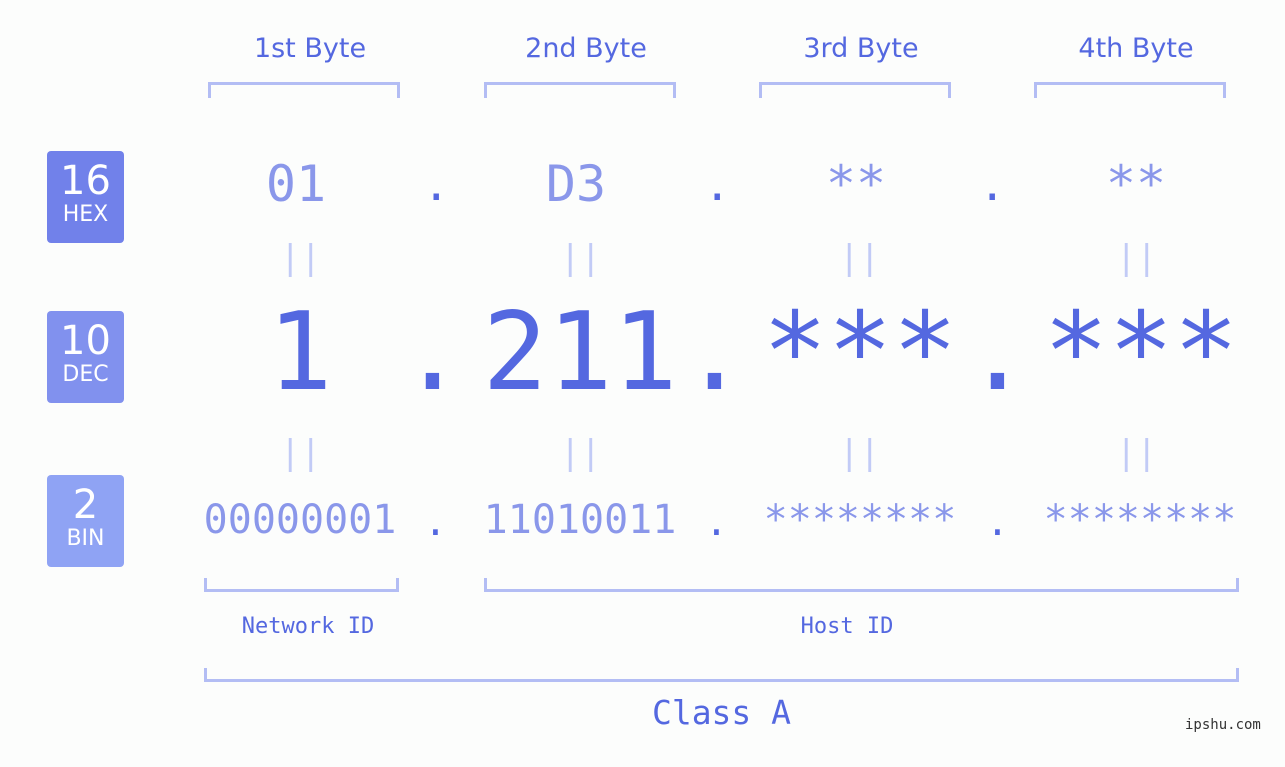 This screenshot has width=1285, height=767. What do you see at coordinates (300, 352) in the screenshot?
I see `dec-byte-1: 1` at bounding box center [300, 352].